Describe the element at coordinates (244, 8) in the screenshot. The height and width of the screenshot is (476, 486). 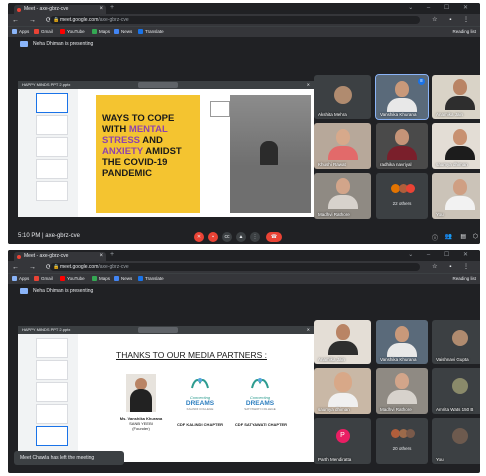
I see `tab-strip: Meet - axe-gbrz-cve × + ⌄ – ☐ ✕` at that location.